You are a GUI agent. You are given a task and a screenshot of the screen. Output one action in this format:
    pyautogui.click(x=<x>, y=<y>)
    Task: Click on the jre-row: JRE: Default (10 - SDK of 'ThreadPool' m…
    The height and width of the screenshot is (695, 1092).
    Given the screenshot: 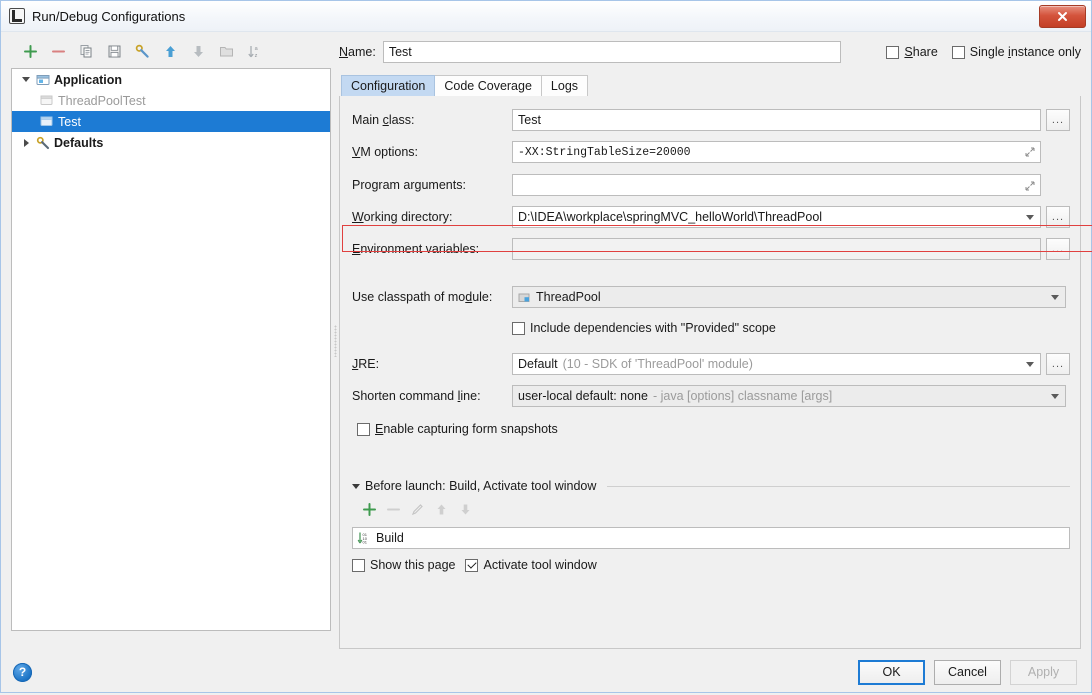 What is the action you would take?
    pyautogui.click(x=711, y=364)
    